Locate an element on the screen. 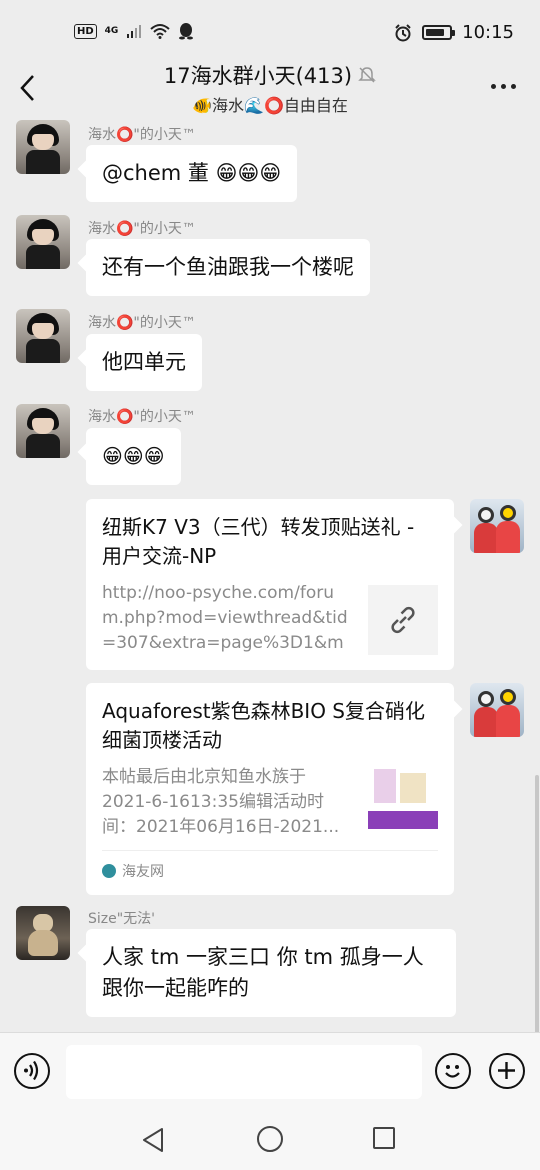 Image resolution: width=540 pixels, height=1170 pixels. system-back-icon is located at coordinates (154, 1140).